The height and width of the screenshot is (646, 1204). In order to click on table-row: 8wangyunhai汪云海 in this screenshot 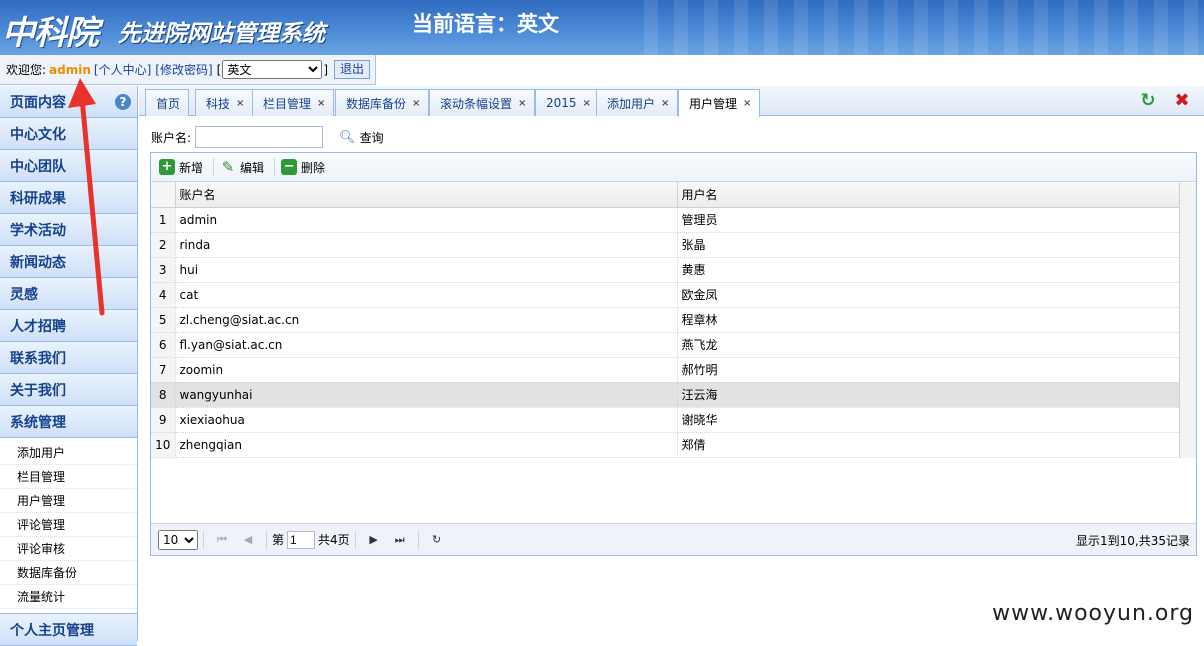, I will do `click(665, 394)`.